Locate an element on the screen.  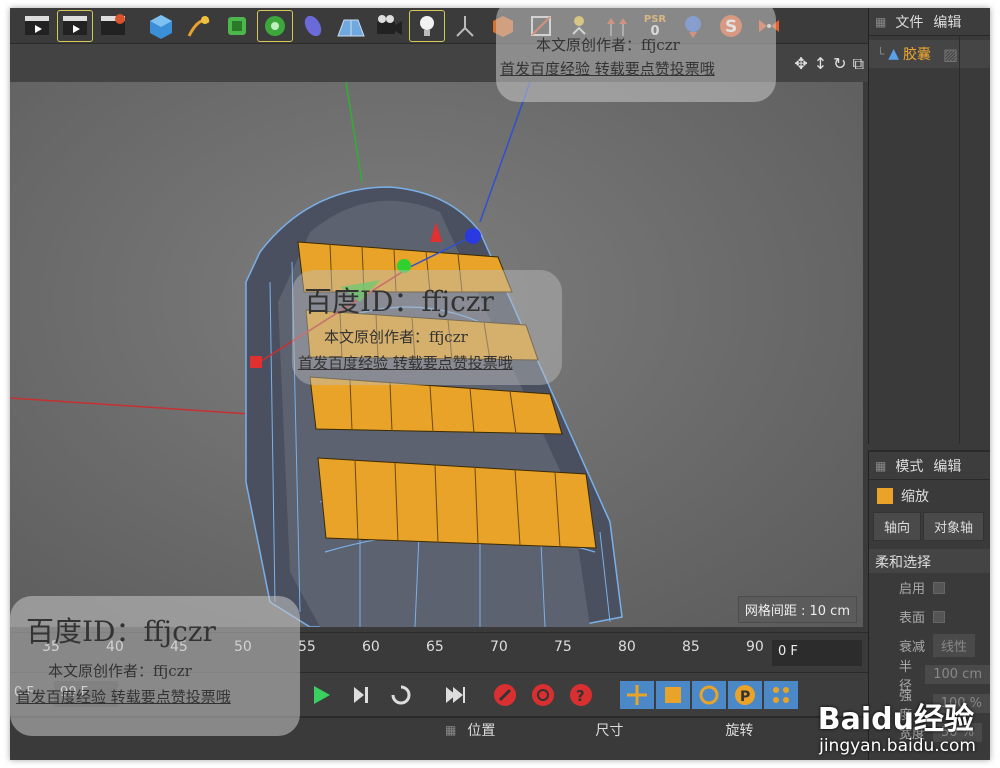
position-header: 位置 is located at coordinates (481, 731).